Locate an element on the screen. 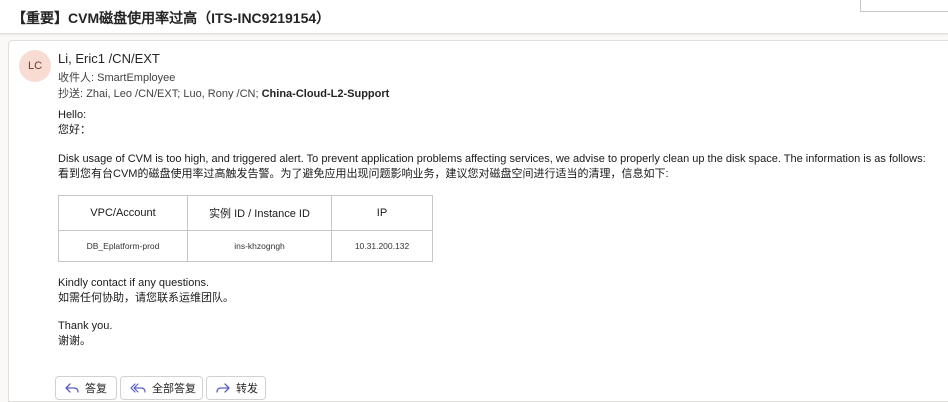 This screenshot has height=402, width=948. email-subject: 【重要】CVM磁盘使用率过高（ITS-INC9219154） is located at coordinates (171, 18).